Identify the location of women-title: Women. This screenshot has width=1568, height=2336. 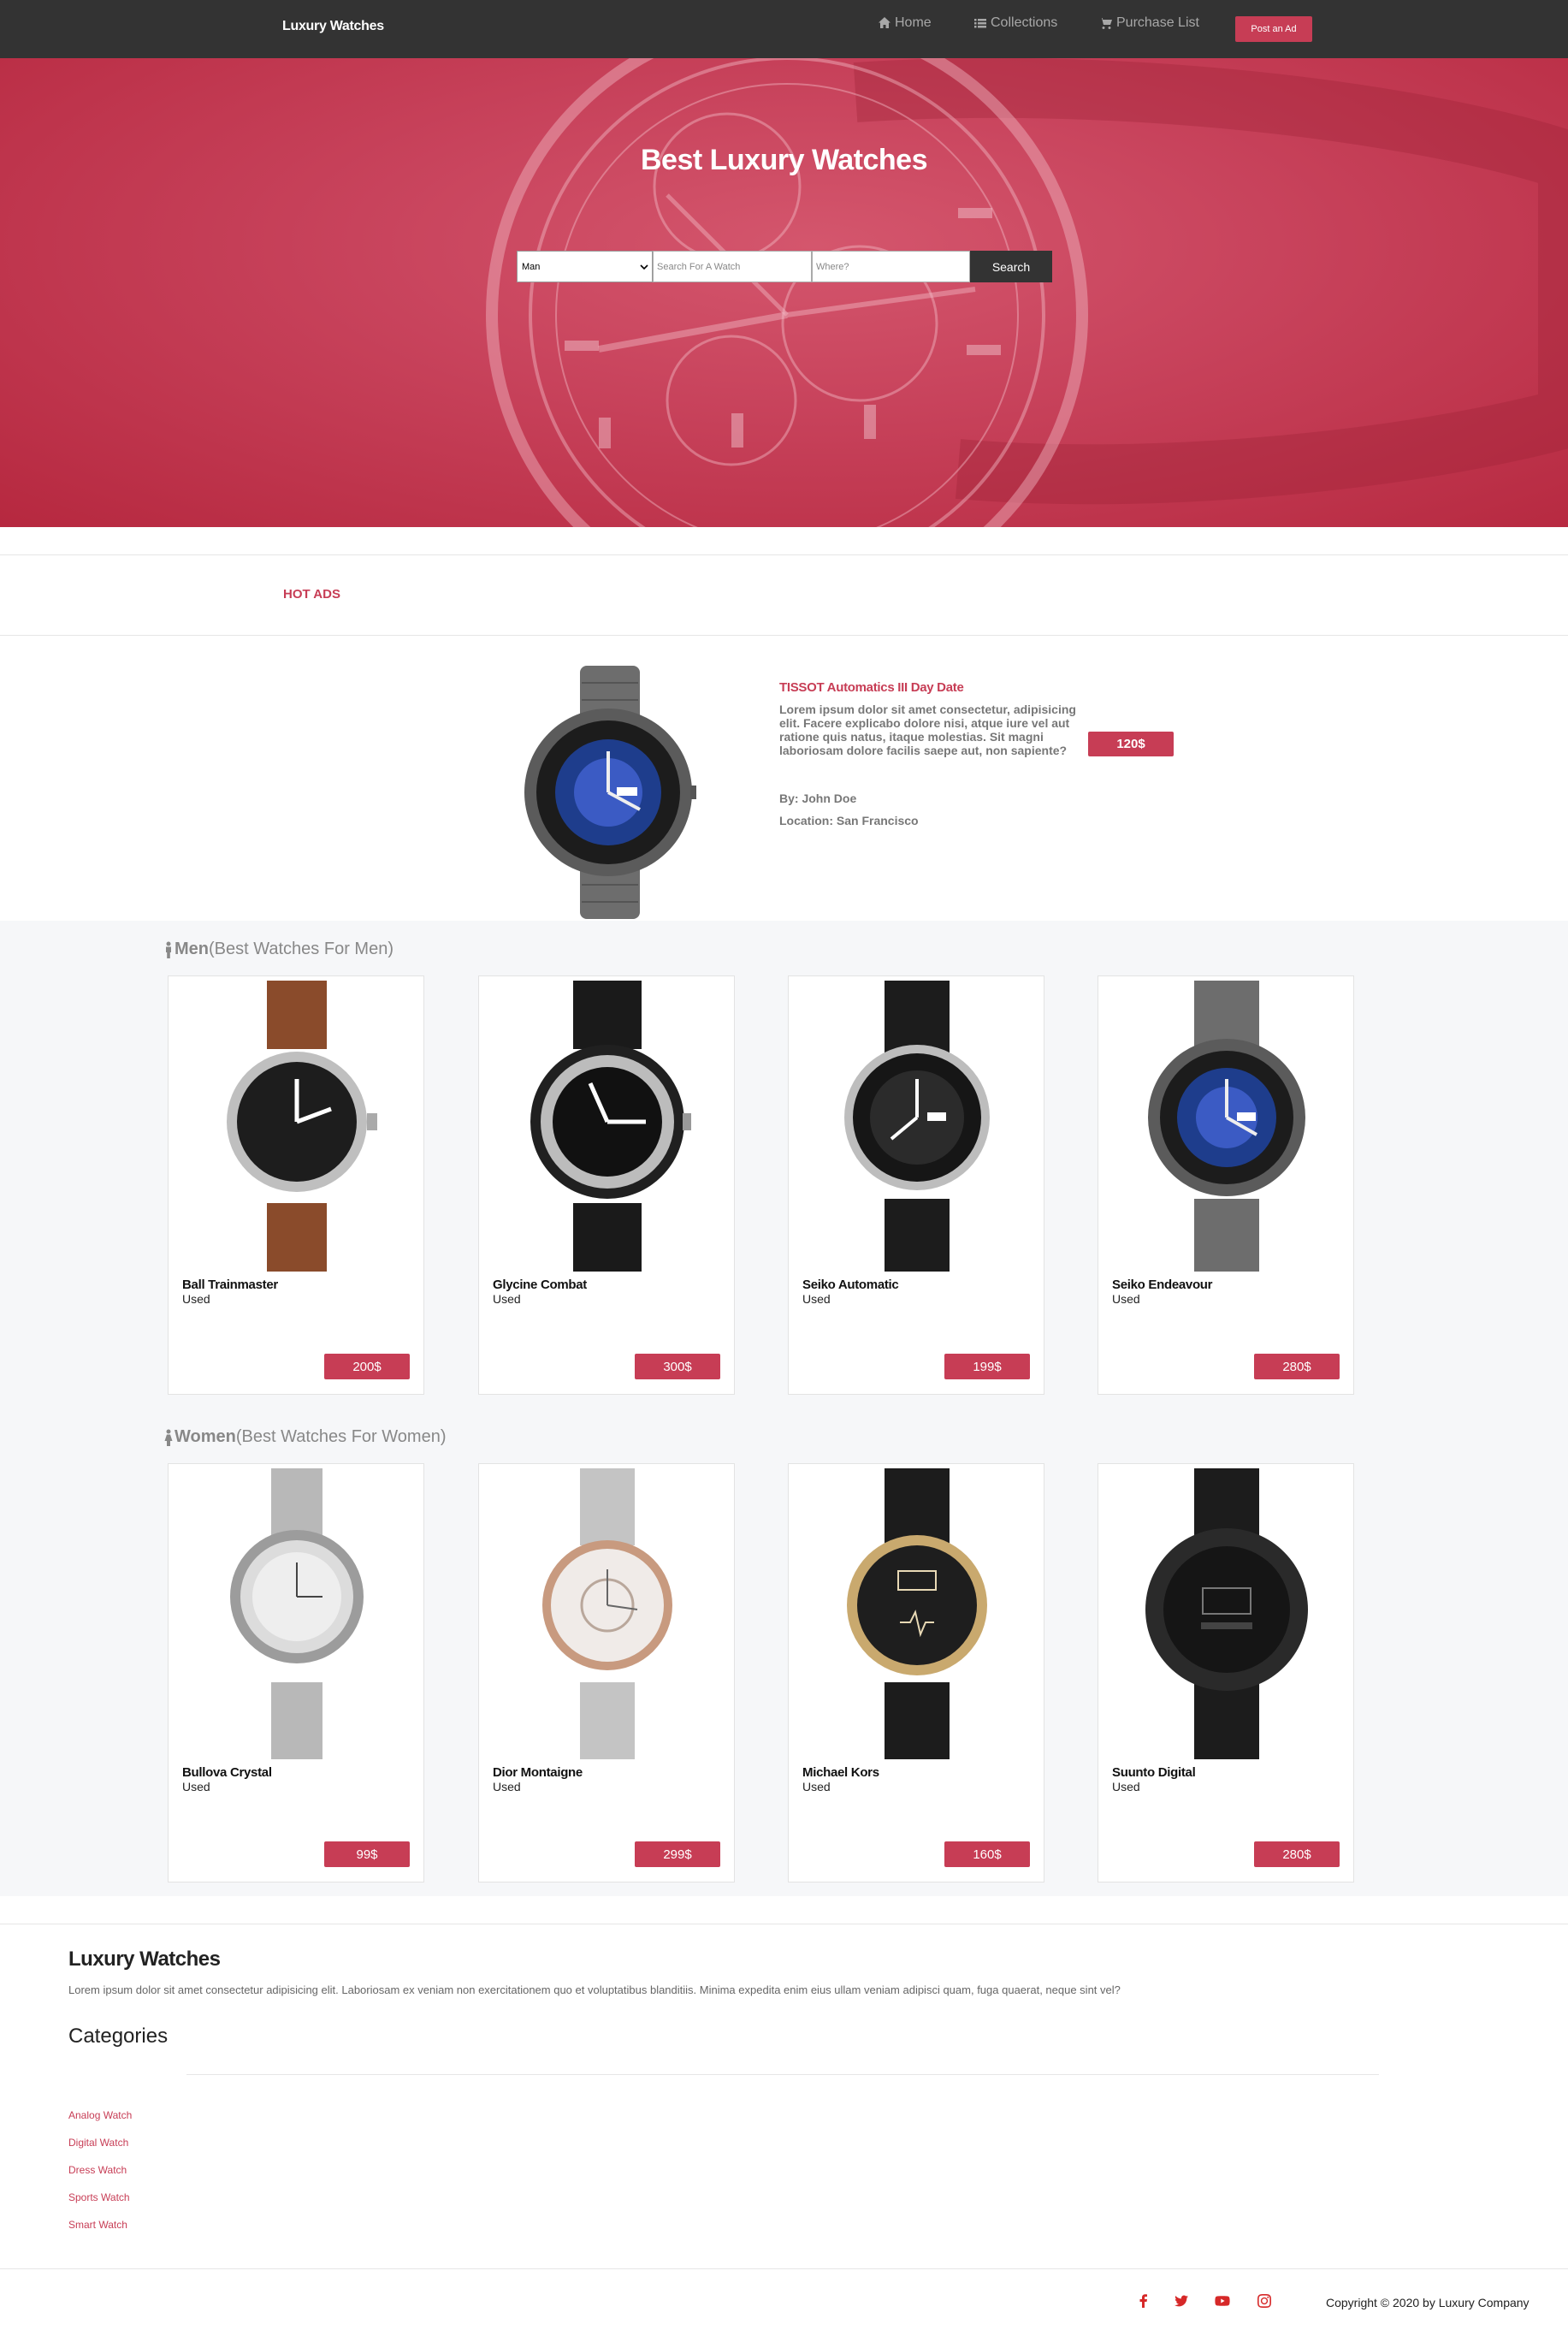
(205, 1436).